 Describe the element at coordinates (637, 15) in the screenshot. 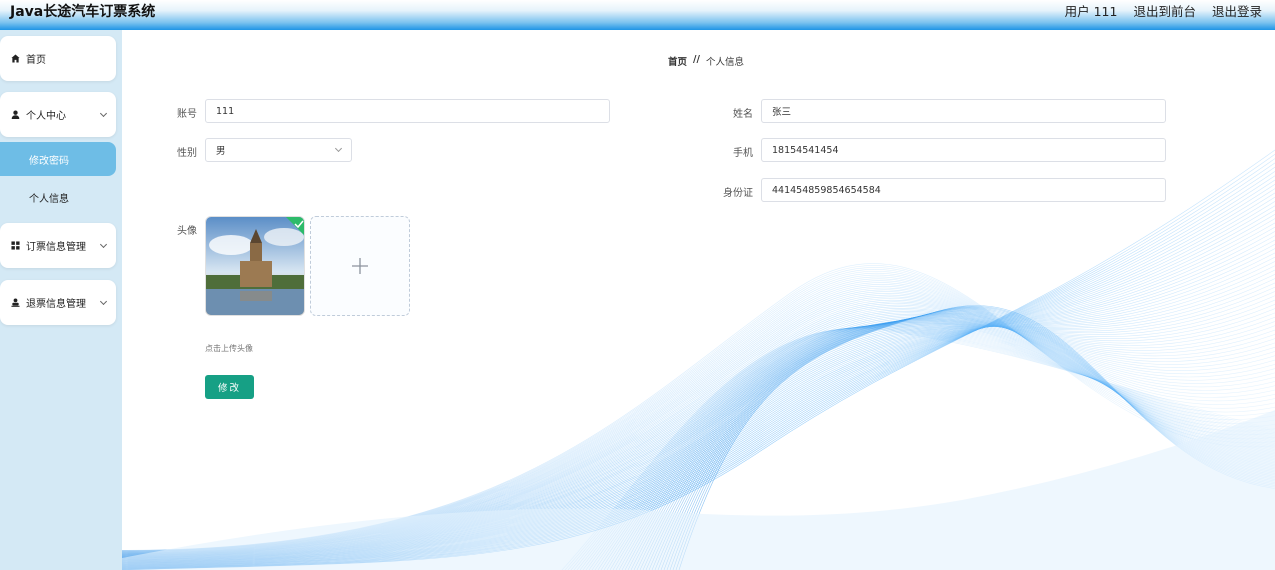

I see `top-bar: Java长途汽车订票系统 用户 111 退出到前台 退出登录` at that location.